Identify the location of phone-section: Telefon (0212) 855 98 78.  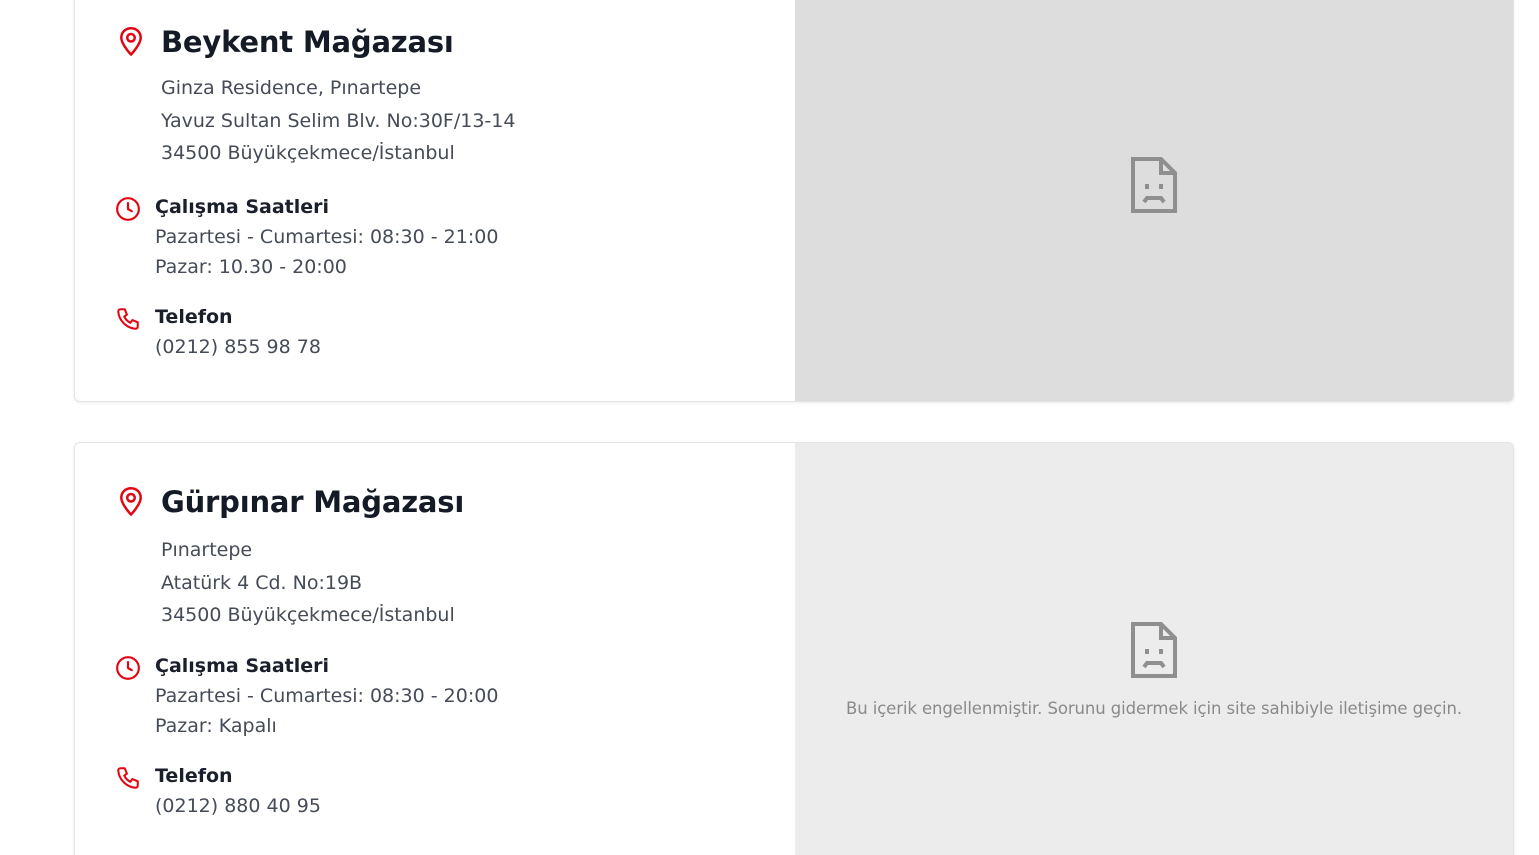
(218, 332).